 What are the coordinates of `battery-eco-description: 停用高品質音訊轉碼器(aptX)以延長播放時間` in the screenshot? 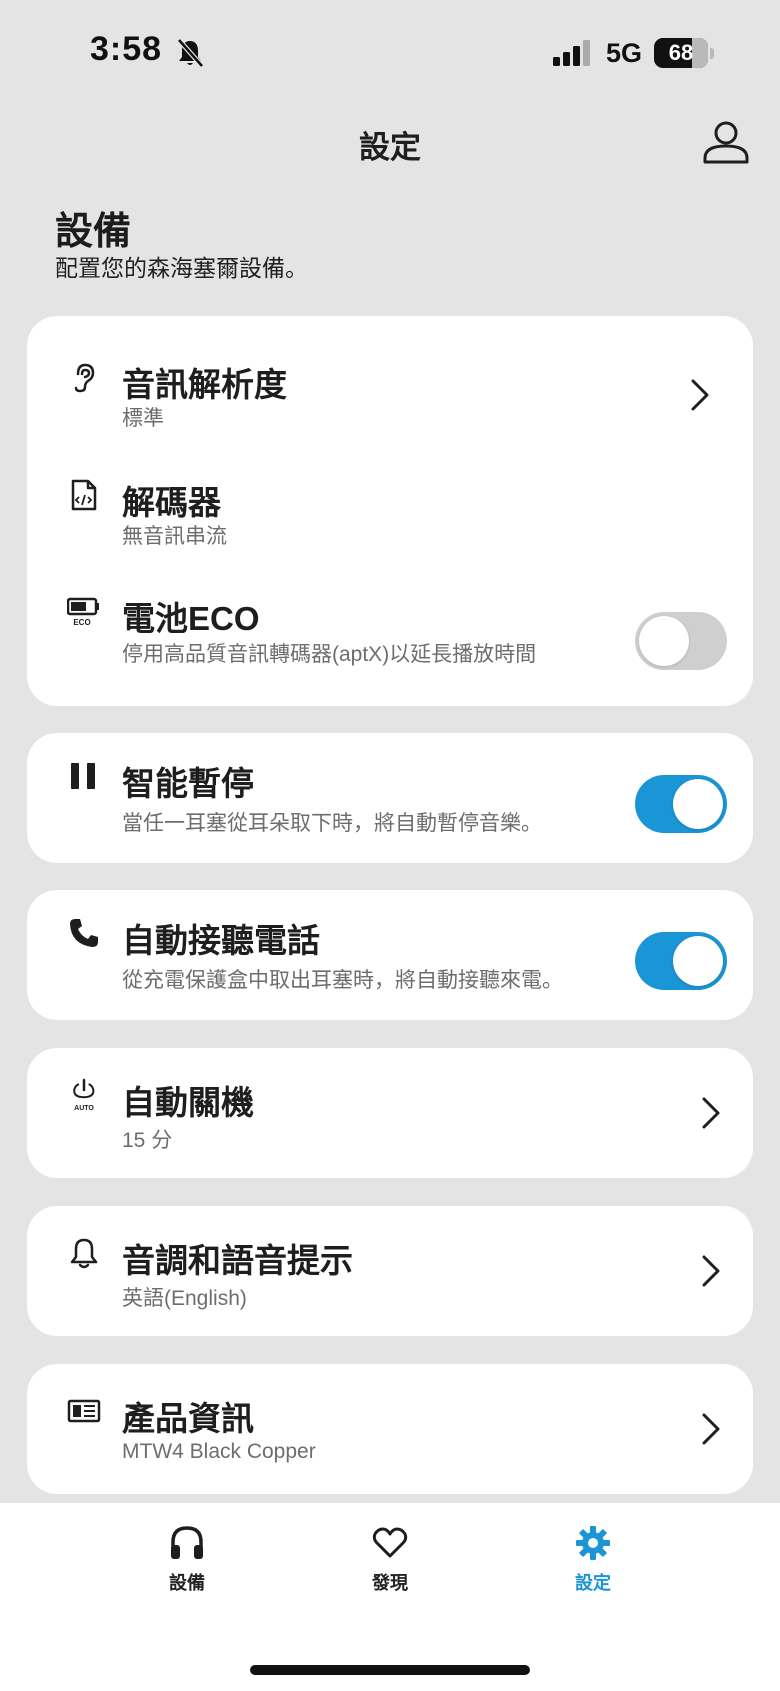 It's located at (329, 654).